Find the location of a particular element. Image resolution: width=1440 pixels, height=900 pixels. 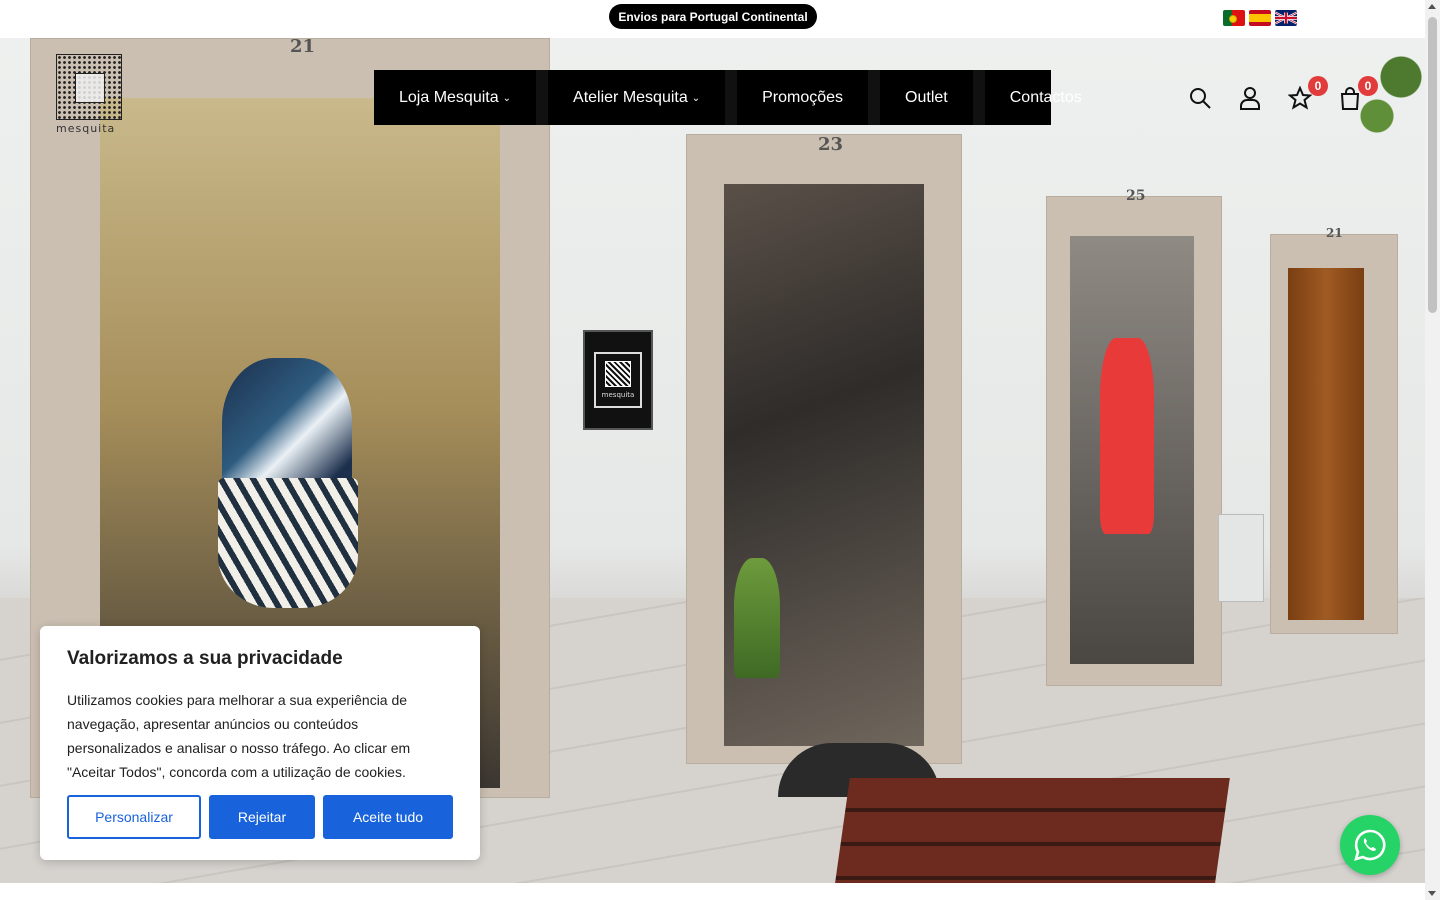

top-bar: Envios para Portugal Continental is located at coordinates (712, 19).